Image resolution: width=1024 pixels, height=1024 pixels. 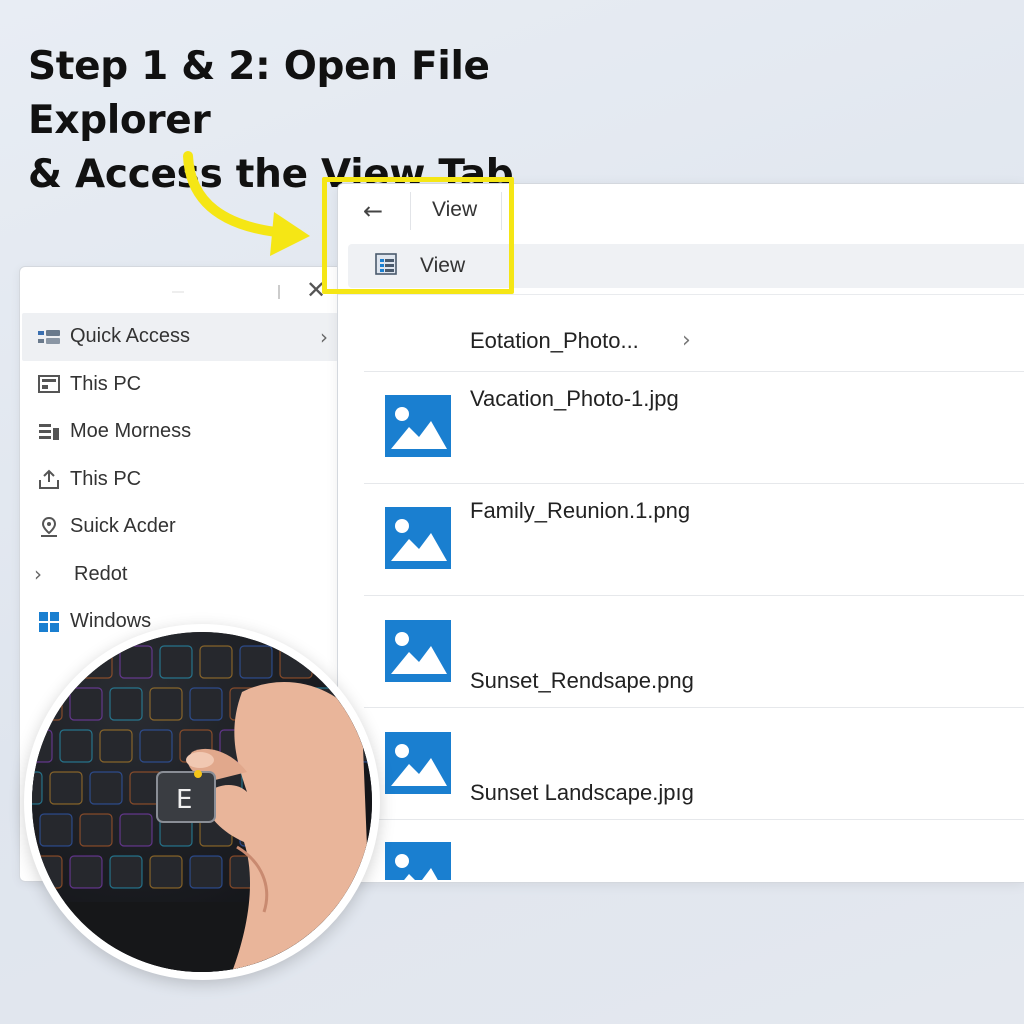 I want to click on nav-item-moe-morness: Moe Morness, so click(x=180, y=432).